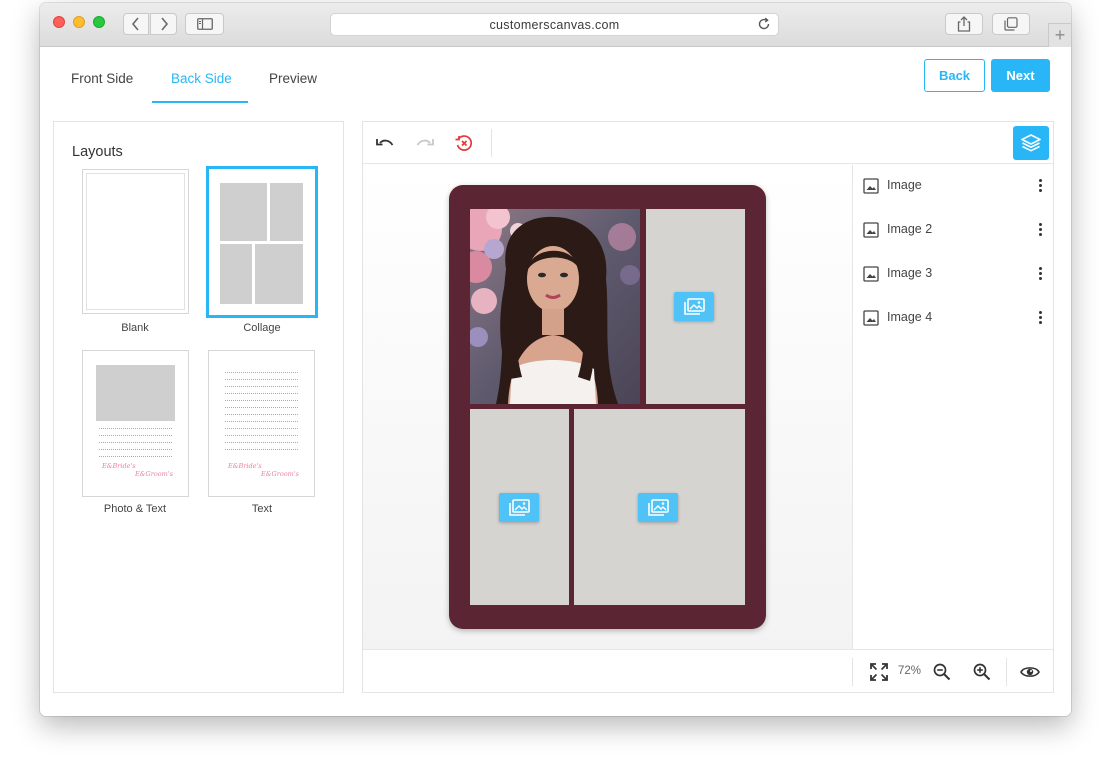 The width and height of the screenshot is (1110, 780). Describe the element at coordinates (135, 241) in the screenshot. I see `layout-blank-thumb` at that location.